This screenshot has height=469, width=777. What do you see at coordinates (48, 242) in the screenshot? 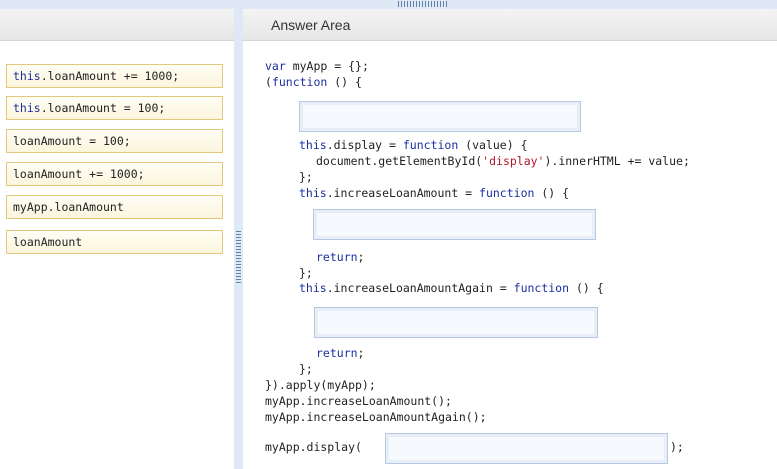
I see `choice-text: loanAmount` at bounding box center [48, 242].